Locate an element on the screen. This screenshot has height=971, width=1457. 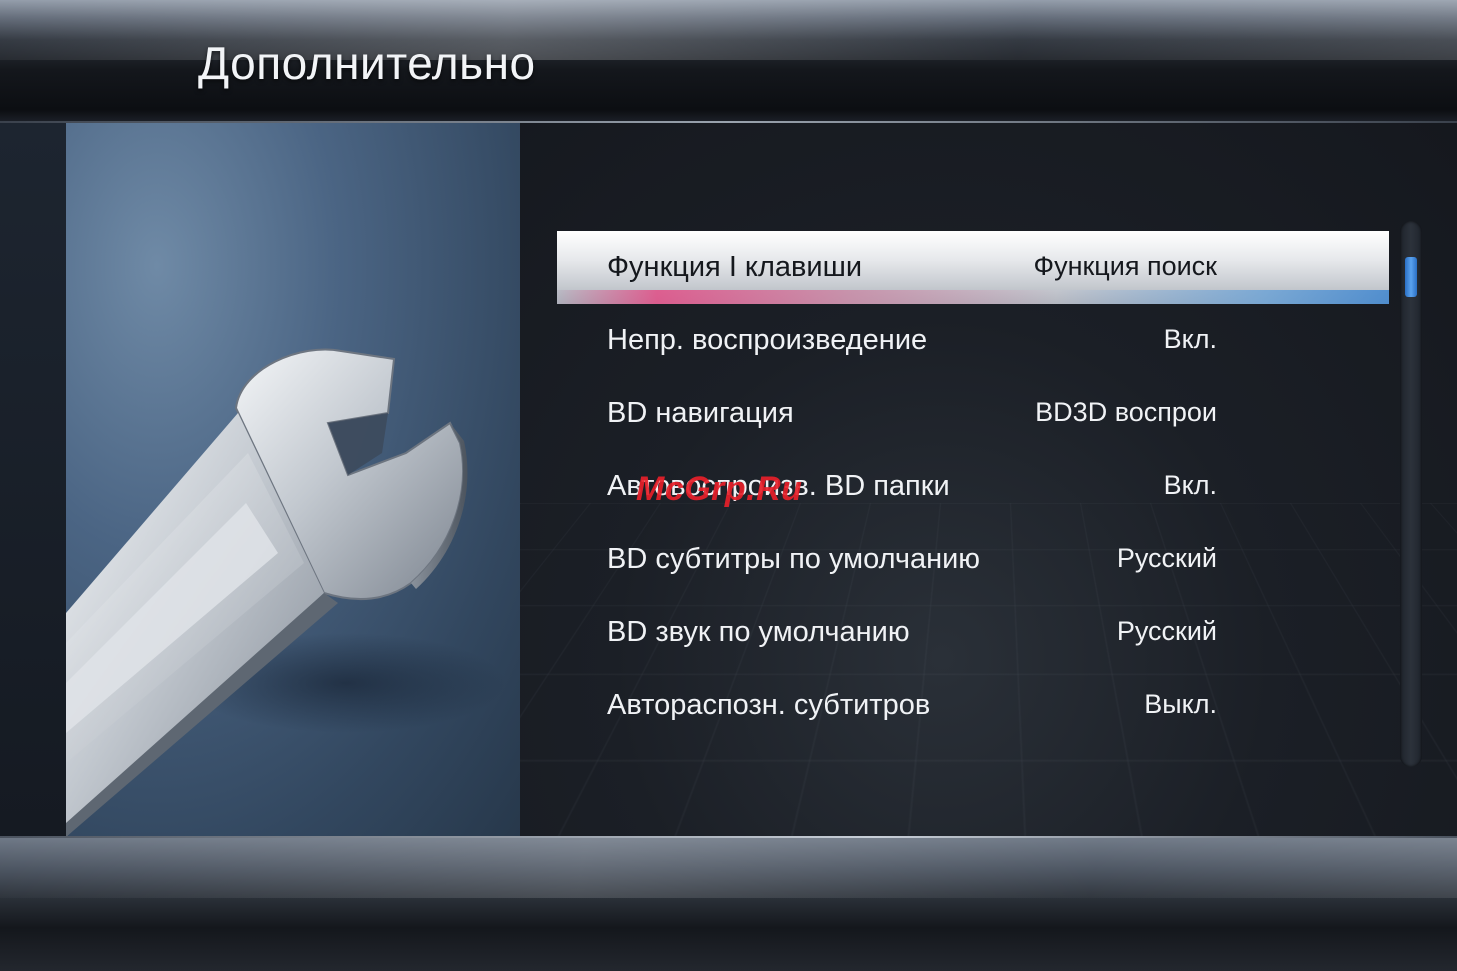
footer-sheen is located at coordinates (728, 868).